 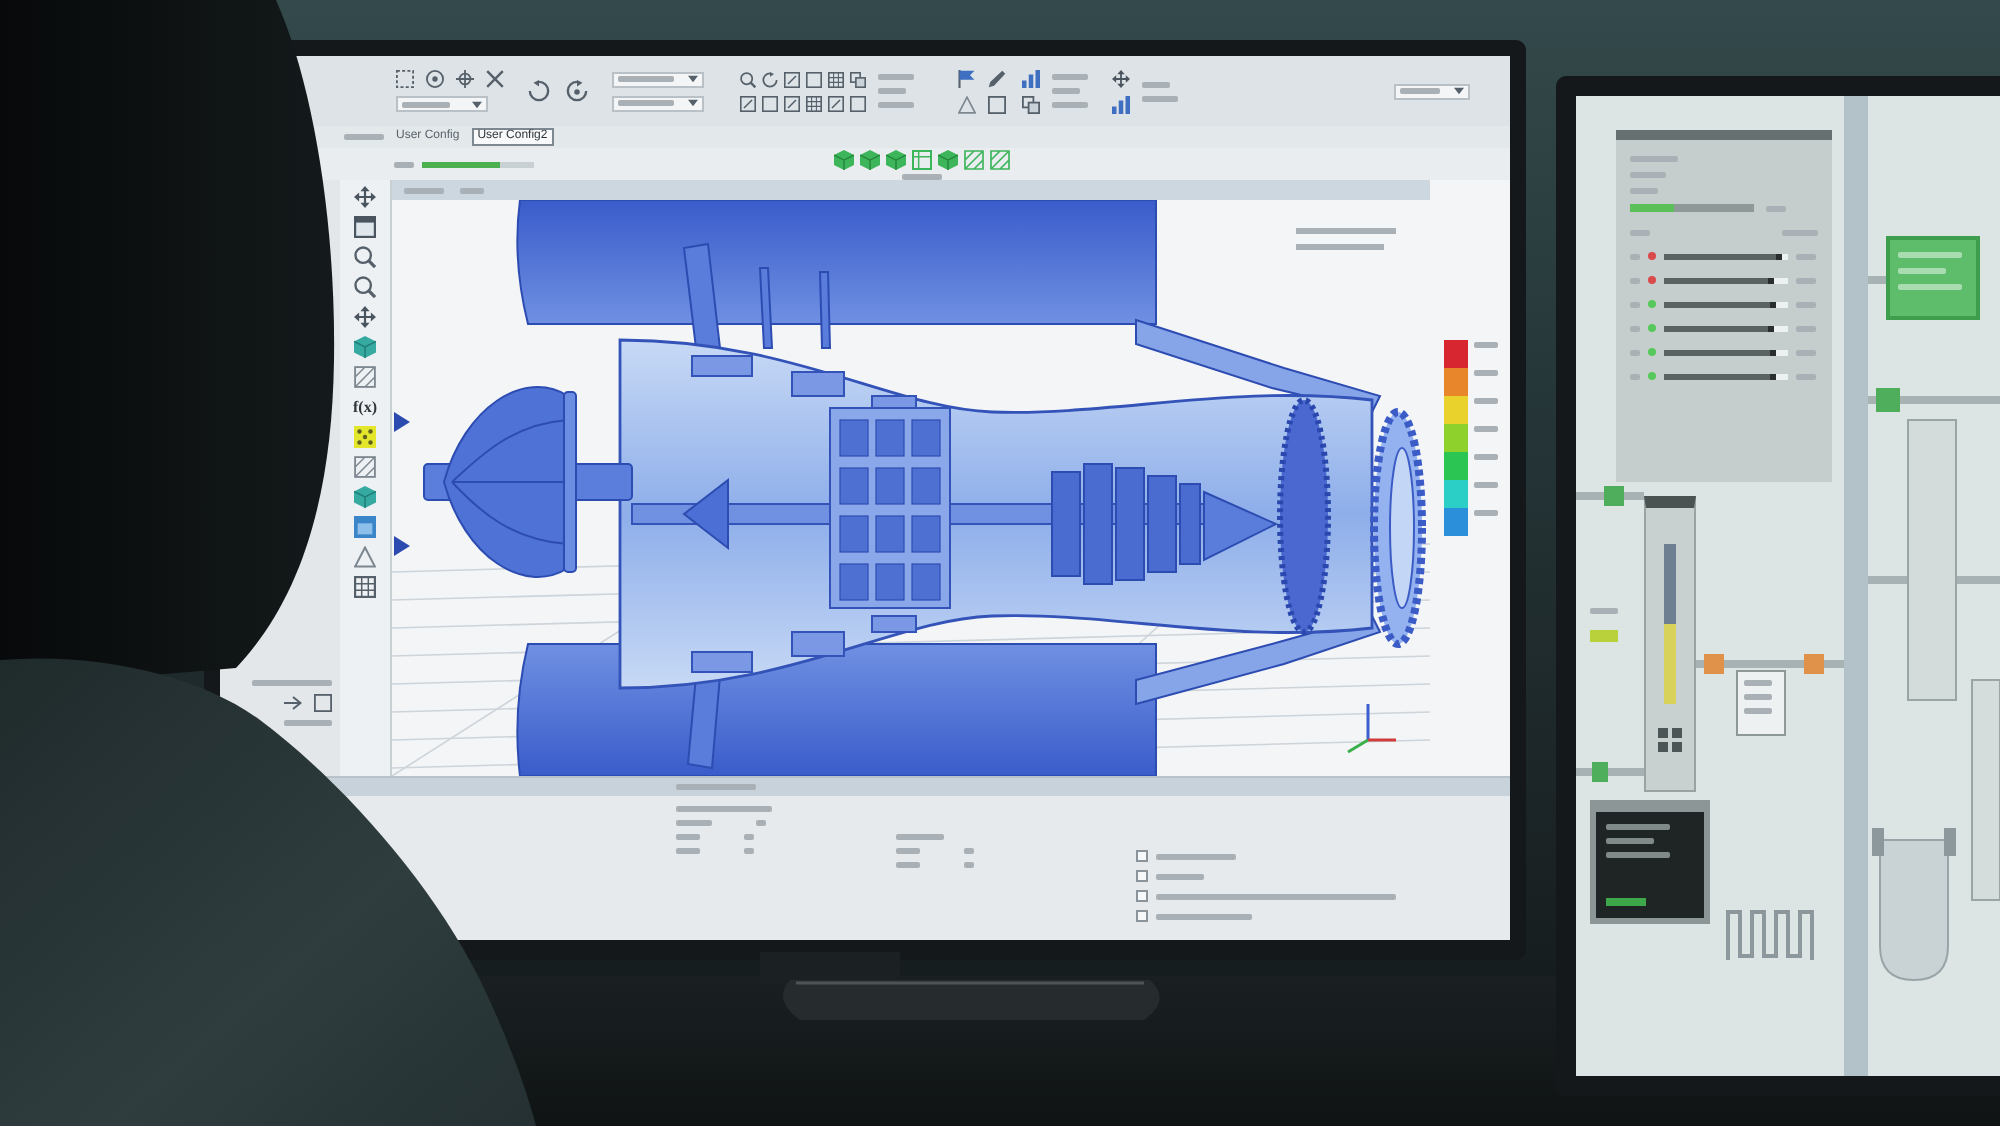 I want to click on crosshair-icon, so click(x=465, y=79).